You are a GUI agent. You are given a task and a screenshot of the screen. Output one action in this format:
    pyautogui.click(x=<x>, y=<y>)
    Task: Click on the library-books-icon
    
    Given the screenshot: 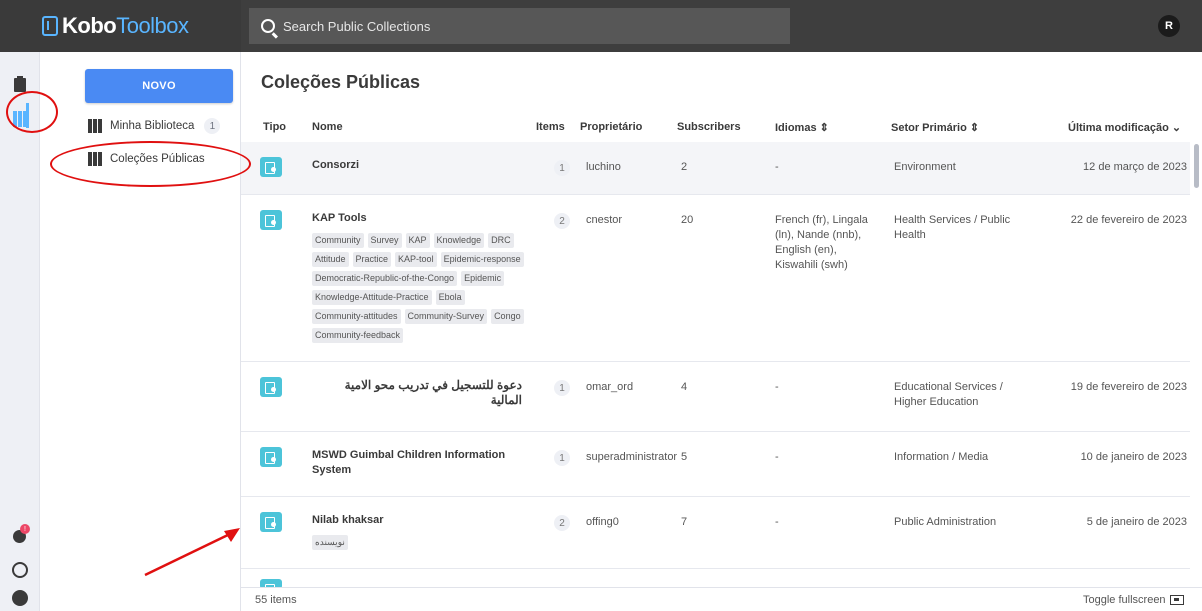 What is the action you would take?
    pyautogui.click(x=96, y=126)
    